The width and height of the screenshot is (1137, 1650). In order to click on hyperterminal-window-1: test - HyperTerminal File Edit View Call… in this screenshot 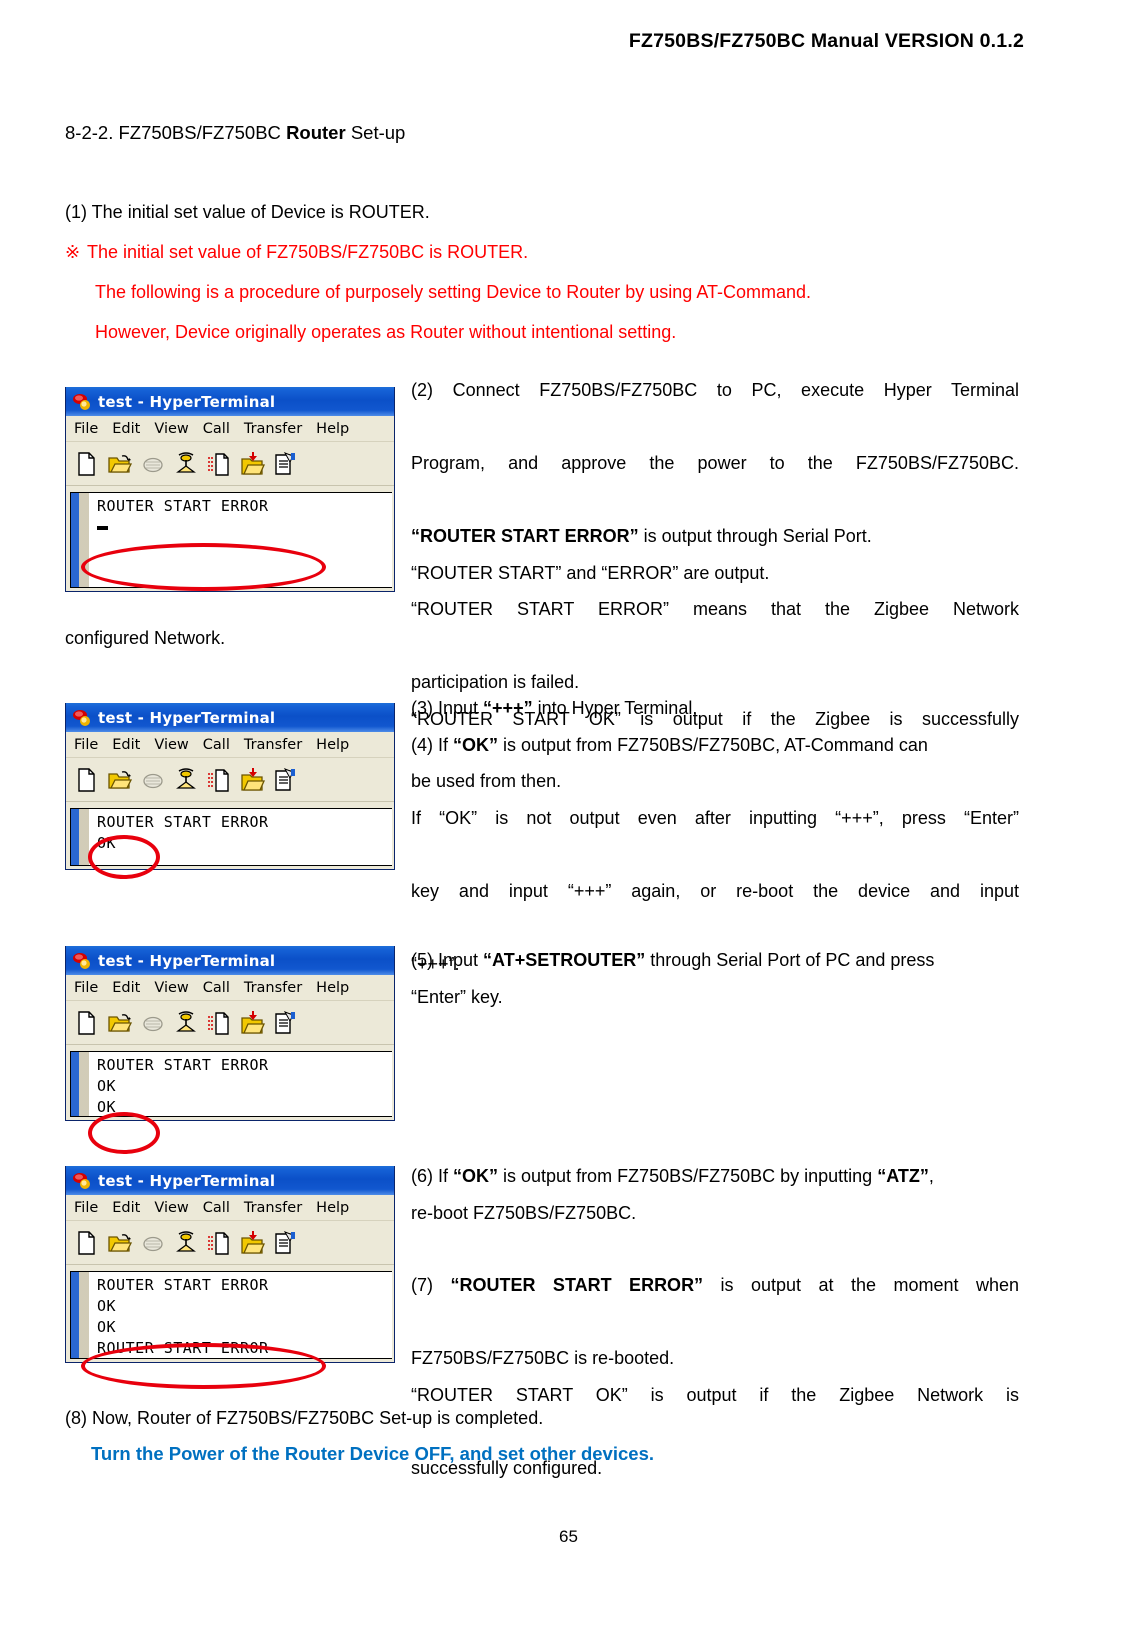, I will do `click(230, 489)`.